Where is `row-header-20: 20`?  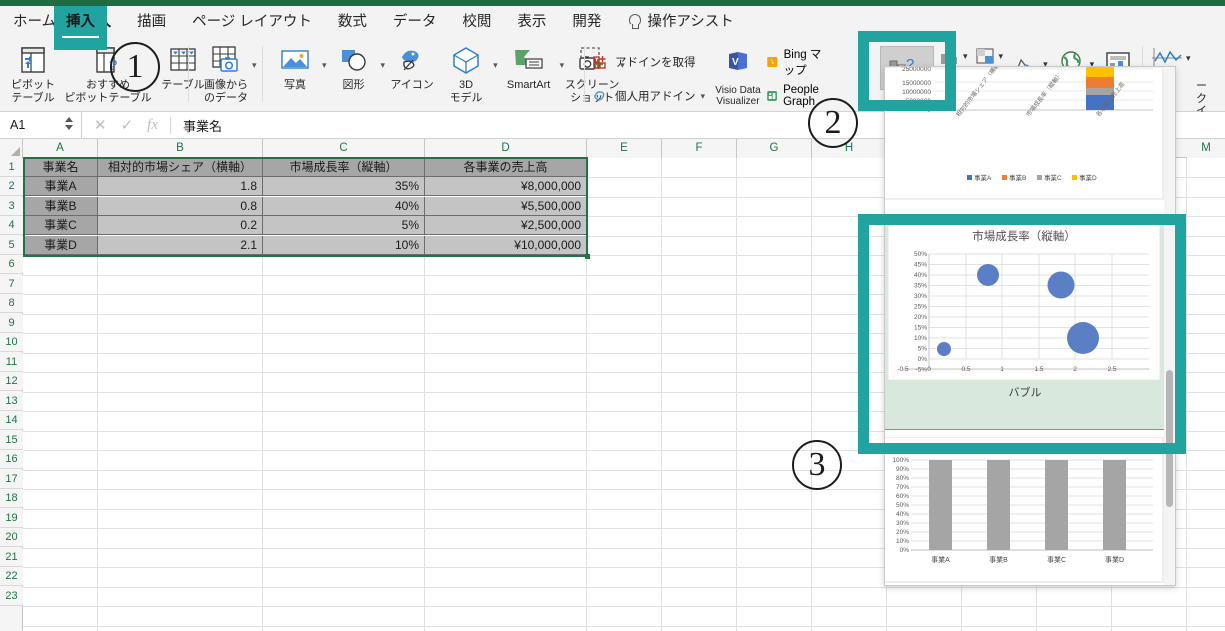 row-header-20: 20 is located at coordinates (11, 537).